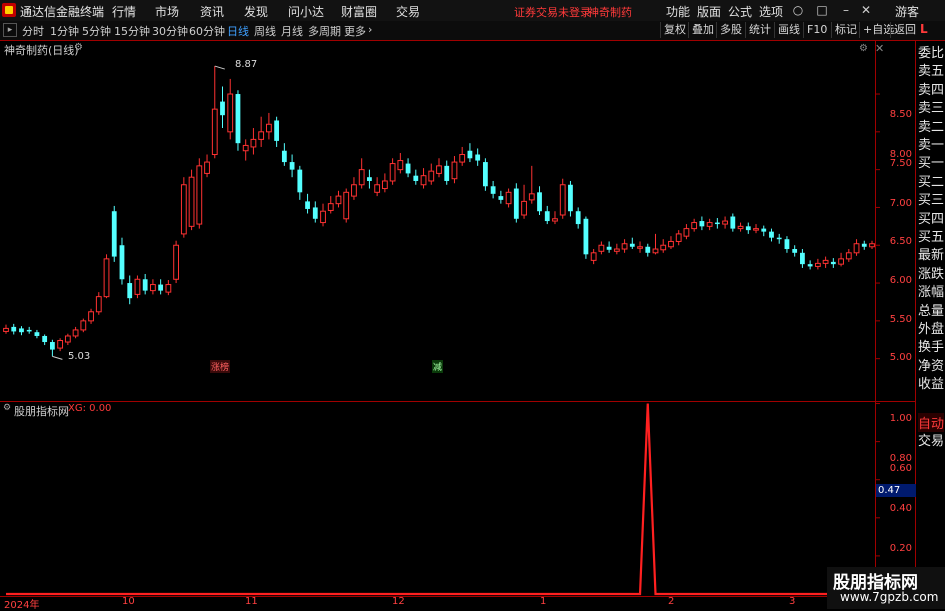 The width and height of the screenshot is (945, 611). Describe the element at coordinates (846, 10) in the screenshot. I see `minimize-icon: –` at that location.